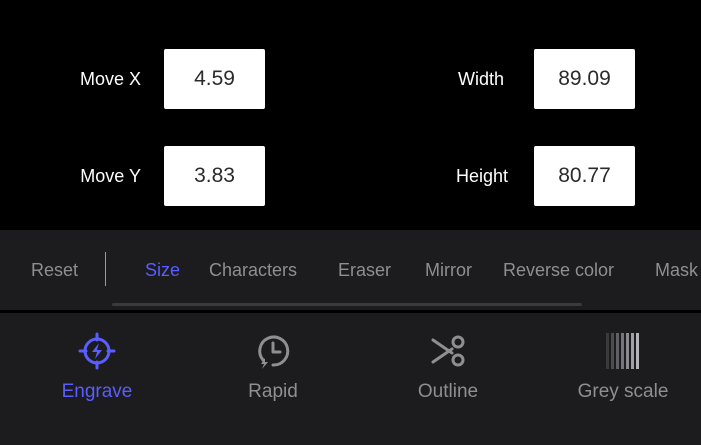 The width and height of the screenshot is (701, 445). What do you see at coordinates (214, 176) in the screenshot?
I see `move-y-input: 3.83` at bounding box center [214, 176].